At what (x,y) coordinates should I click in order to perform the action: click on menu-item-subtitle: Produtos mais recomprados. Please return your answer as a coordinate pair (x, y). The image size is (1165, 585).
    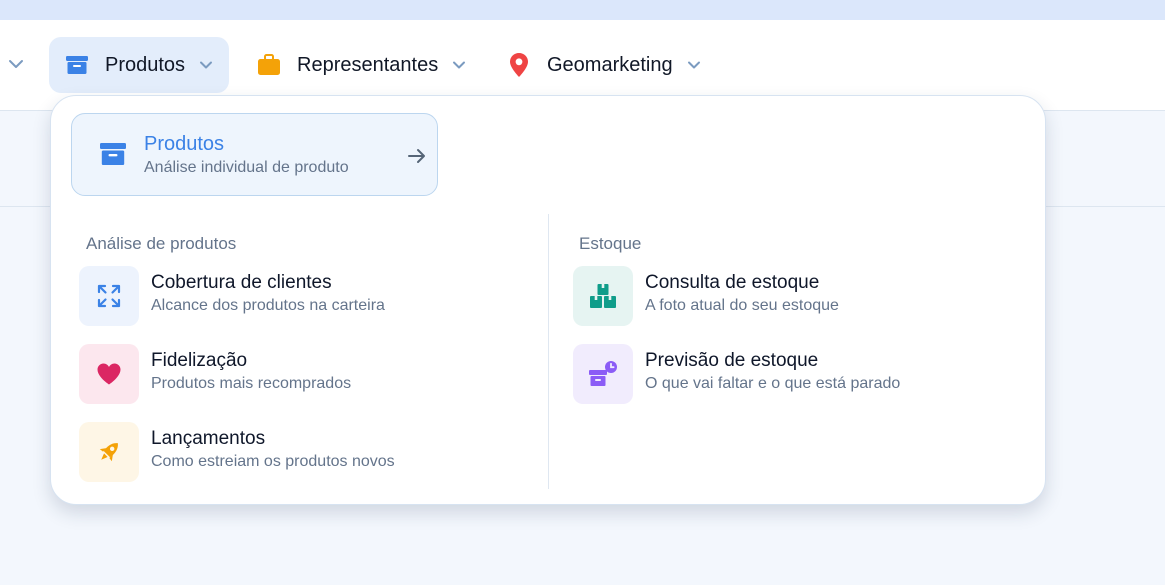
    Looking at the image, I should click on (251, 383).